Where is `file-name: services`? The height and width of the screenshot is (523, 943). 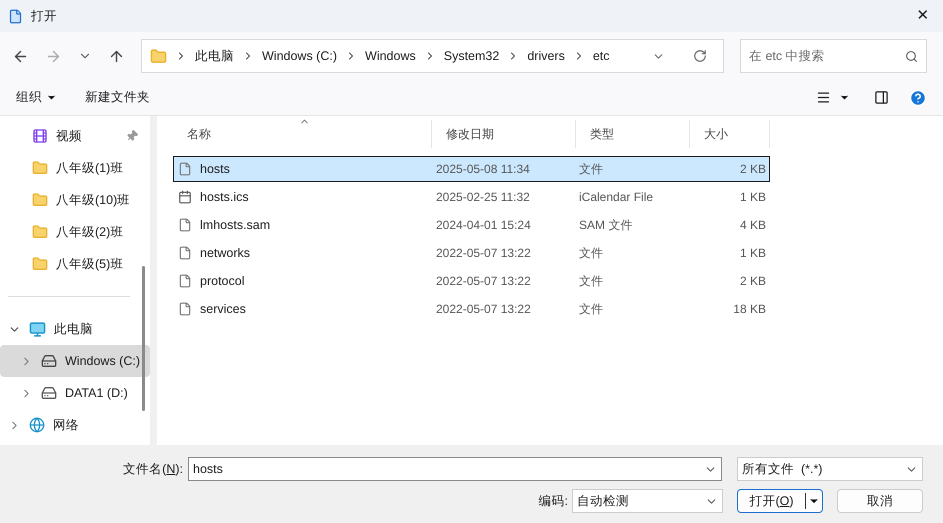
file-name: services is located at coordinates (223, 309).